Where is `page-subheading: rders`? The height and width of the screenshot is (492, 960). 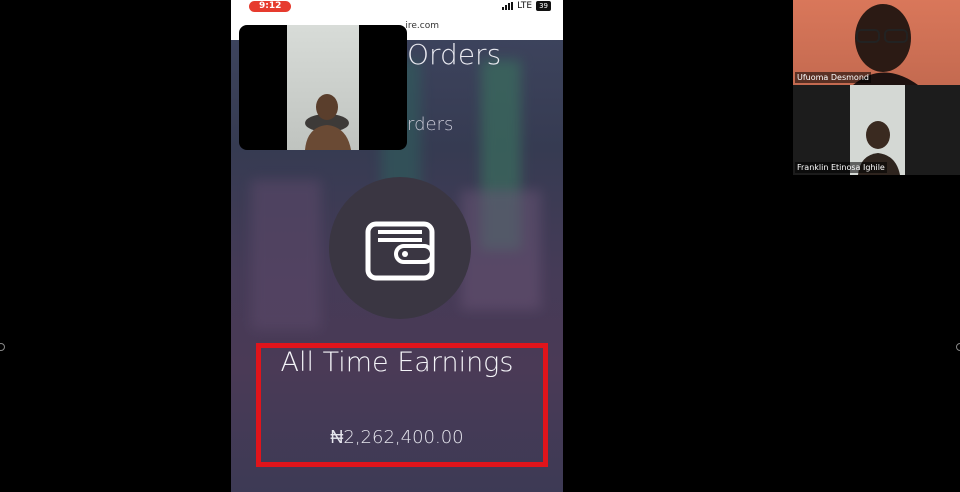 page-subheading: rders is located at coordinates (430, 124).